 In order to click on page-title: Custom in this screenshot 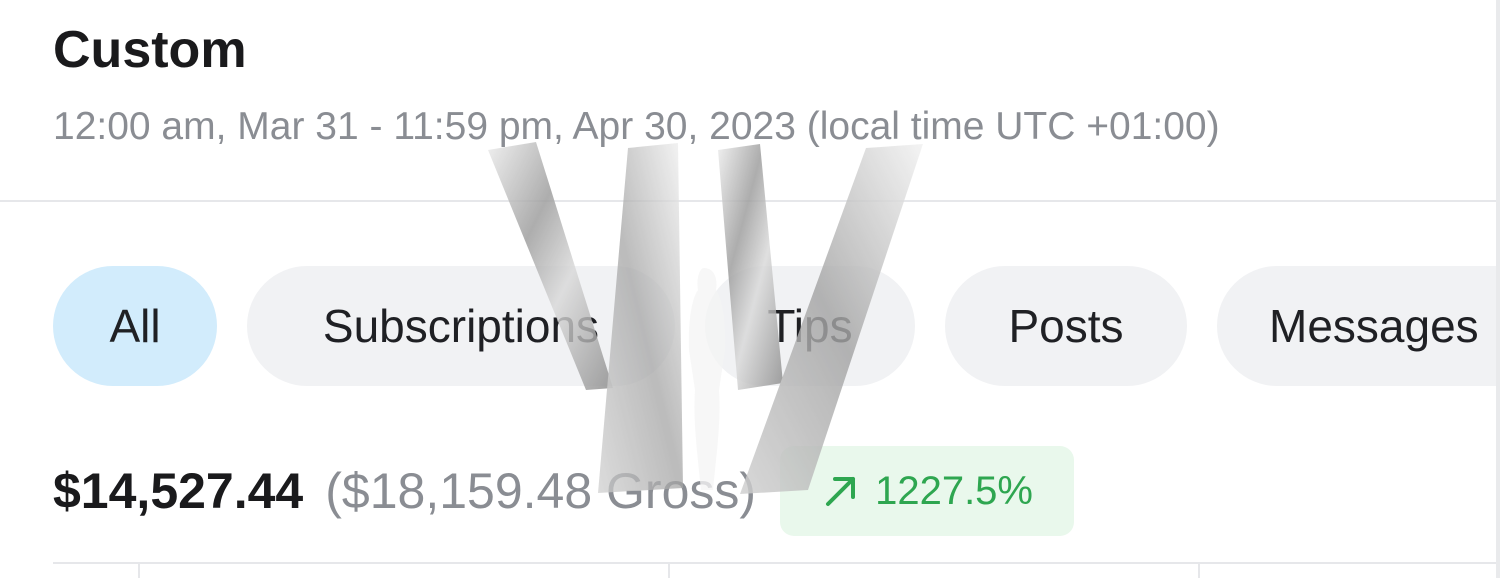, I will do `click(150, 50)`.